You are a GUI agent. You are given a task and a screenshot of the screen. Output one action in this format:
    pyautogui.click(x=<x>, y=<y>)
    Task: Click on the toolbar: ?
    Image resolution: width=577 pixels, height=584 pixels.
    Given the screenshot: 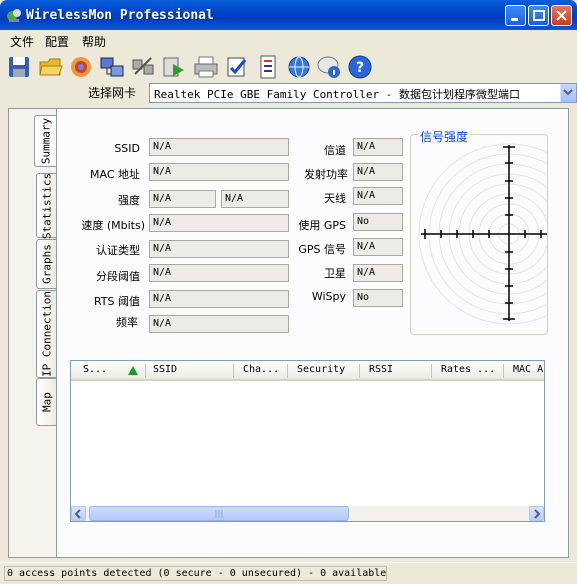 What is the action you would take?
    pyautogui.click(x=288, y=66)
    